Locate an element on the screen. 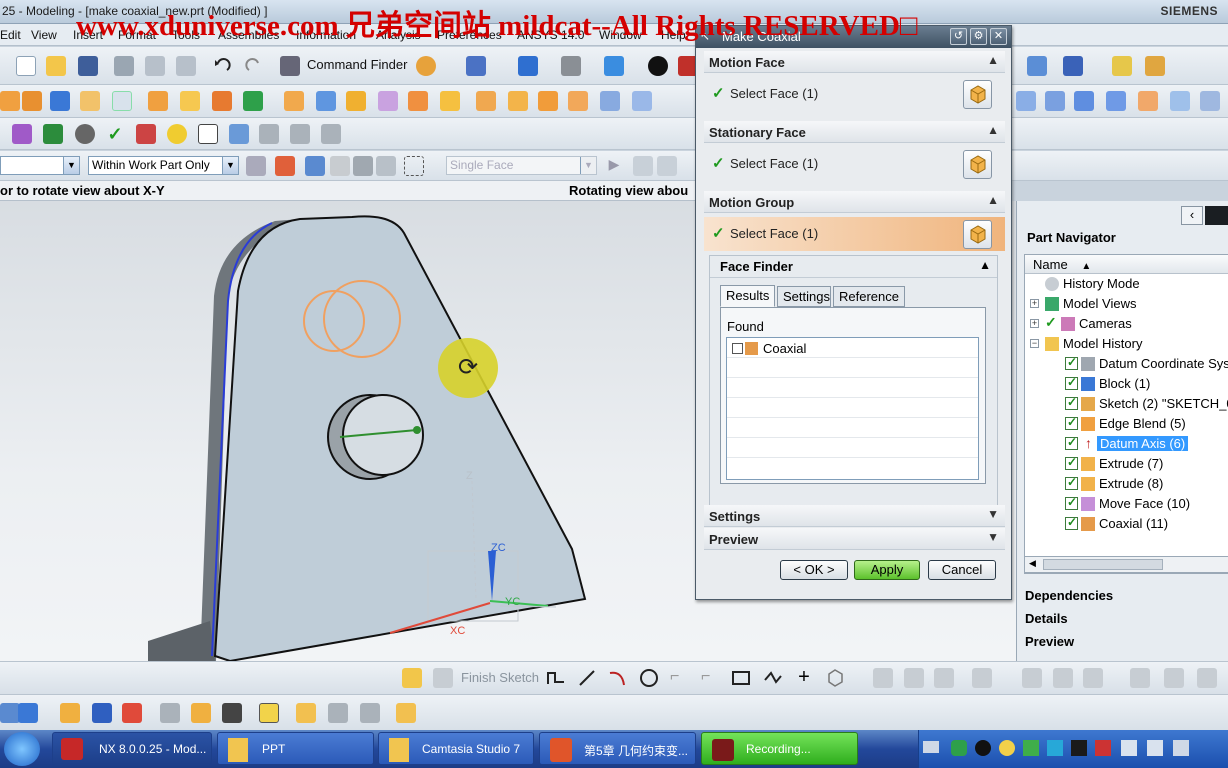 This screenshot has width=1228, height=768. stationary-face-group-header: Stationary Face ▲ is located at coordinates (854, 132).